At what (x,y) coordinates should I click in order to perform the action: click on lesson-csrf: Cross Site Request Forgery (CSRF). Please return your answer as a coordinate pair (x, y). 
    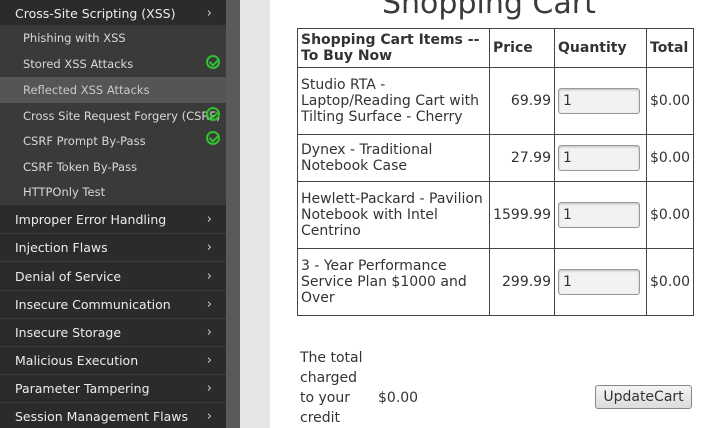
    Looking at the image, I should click on (113, 116).